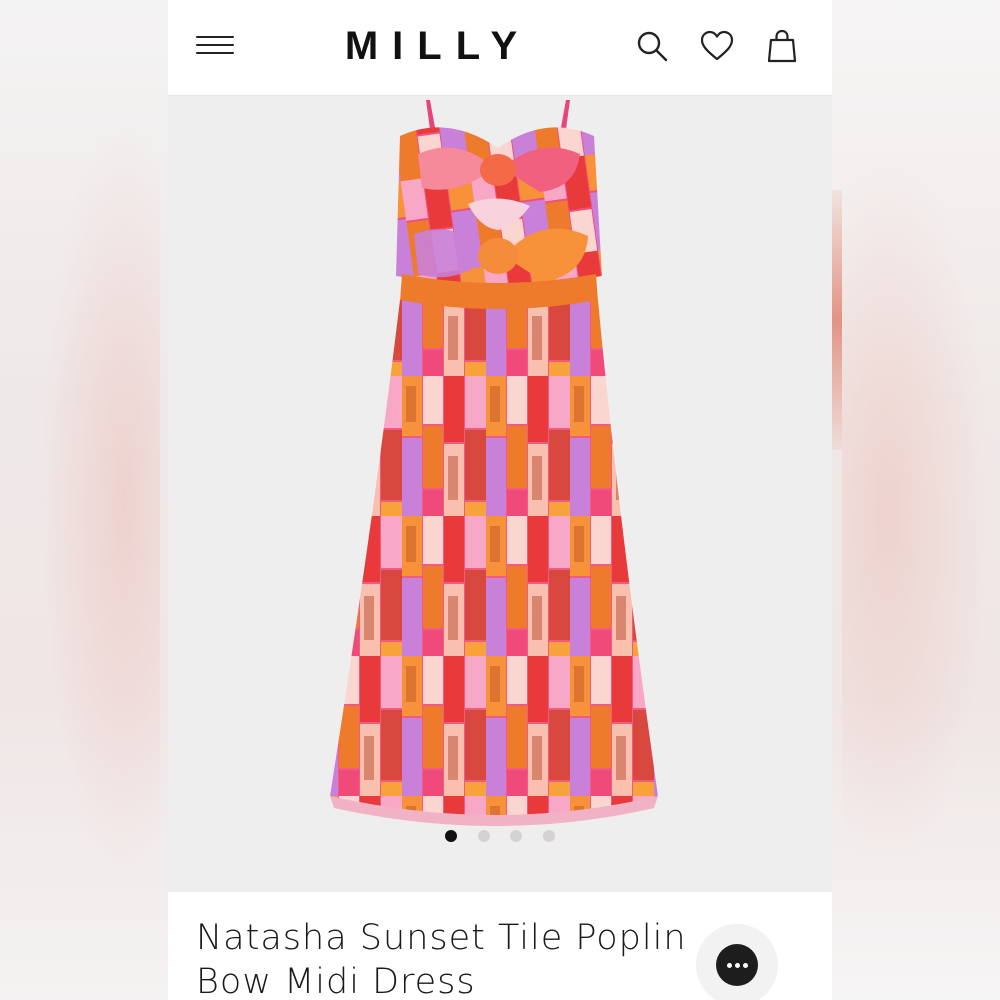 This screenshot has width=1000, height=1000. I want to click on product-title-line2: Bow Midi Dress, so click(336, 981).